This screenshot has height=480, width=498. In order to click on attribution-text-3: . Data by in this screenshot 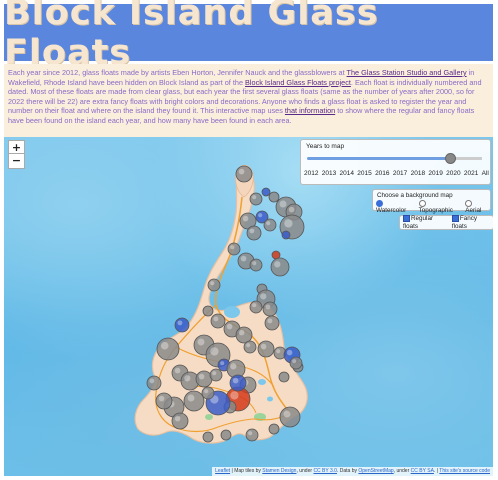, I will do `click(347, 471)`.